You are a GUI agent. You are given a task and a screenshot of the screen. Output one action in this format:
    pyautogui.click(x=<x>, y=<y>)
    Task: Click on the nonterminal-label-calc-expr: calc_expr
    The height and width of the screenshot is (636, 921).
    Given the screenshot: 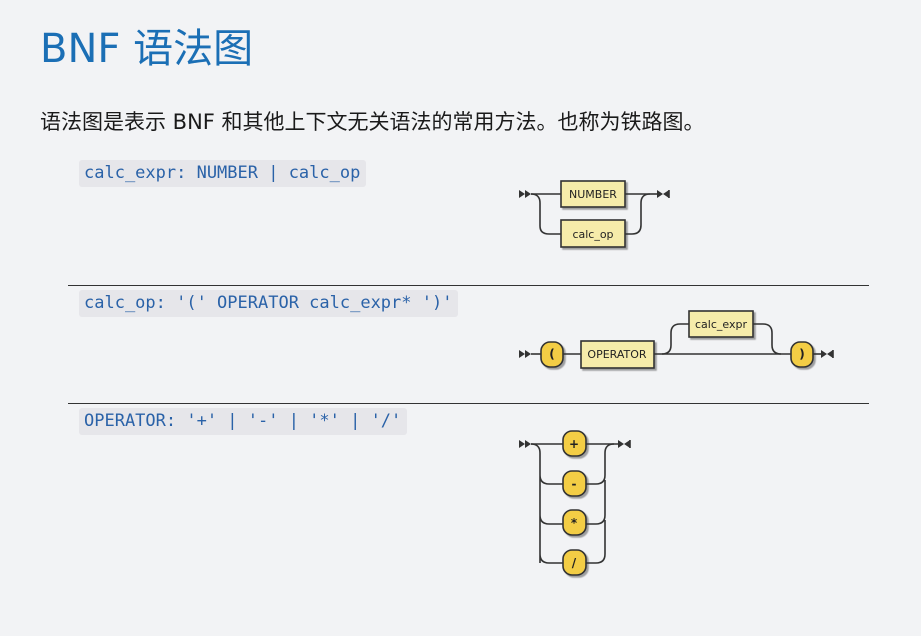 What is the action you would take?
    pyautogui.click(x=721, y=324)
    